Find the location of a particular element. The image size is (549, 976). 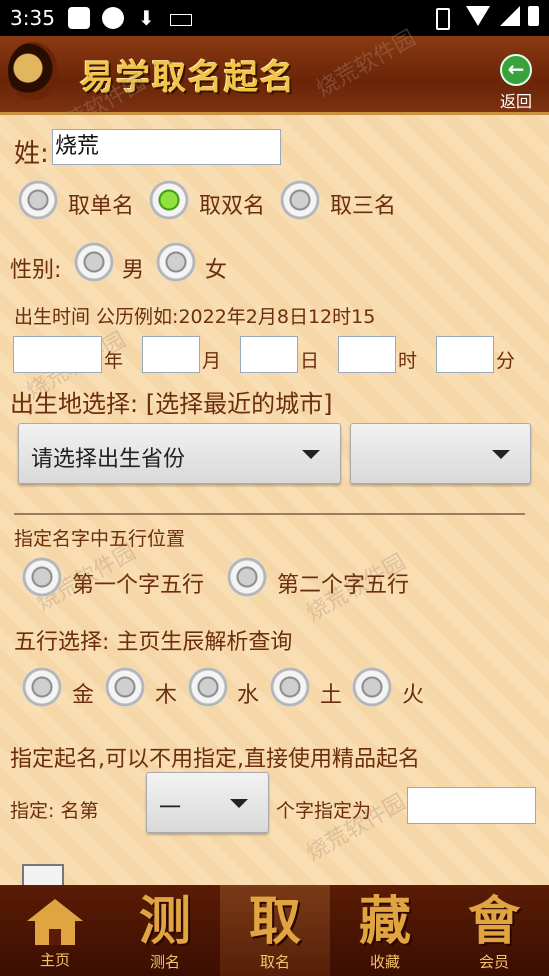

birth-month-input is located at coordinates (171, 354).